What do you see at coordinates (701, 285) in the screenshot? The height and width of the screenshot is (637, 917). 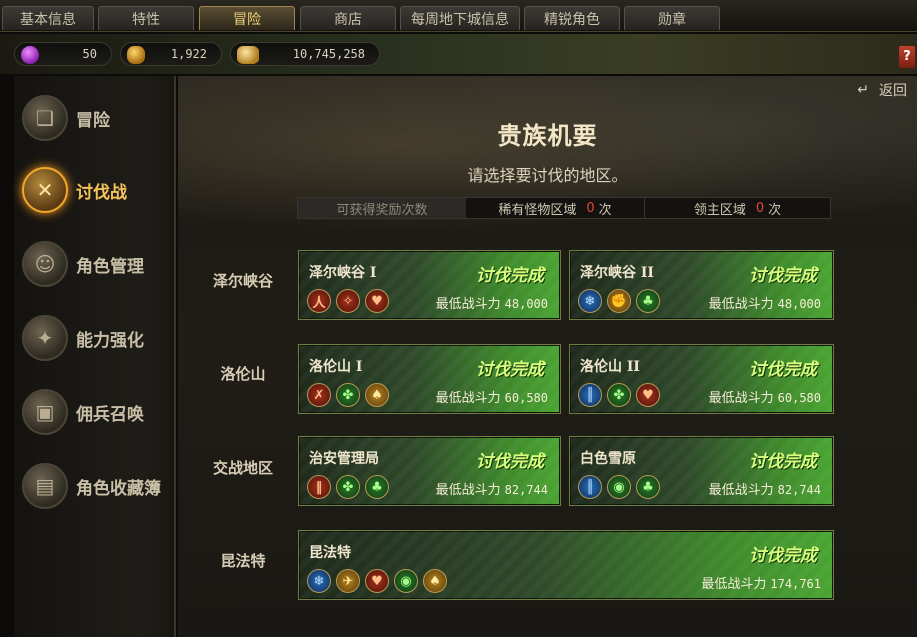 I see `dungeon-card: 泽尔峡谷 II 讨伐完成 ❄ ✊ ♣ 最低战斗力 48,000` at bounding box center [701, 285].